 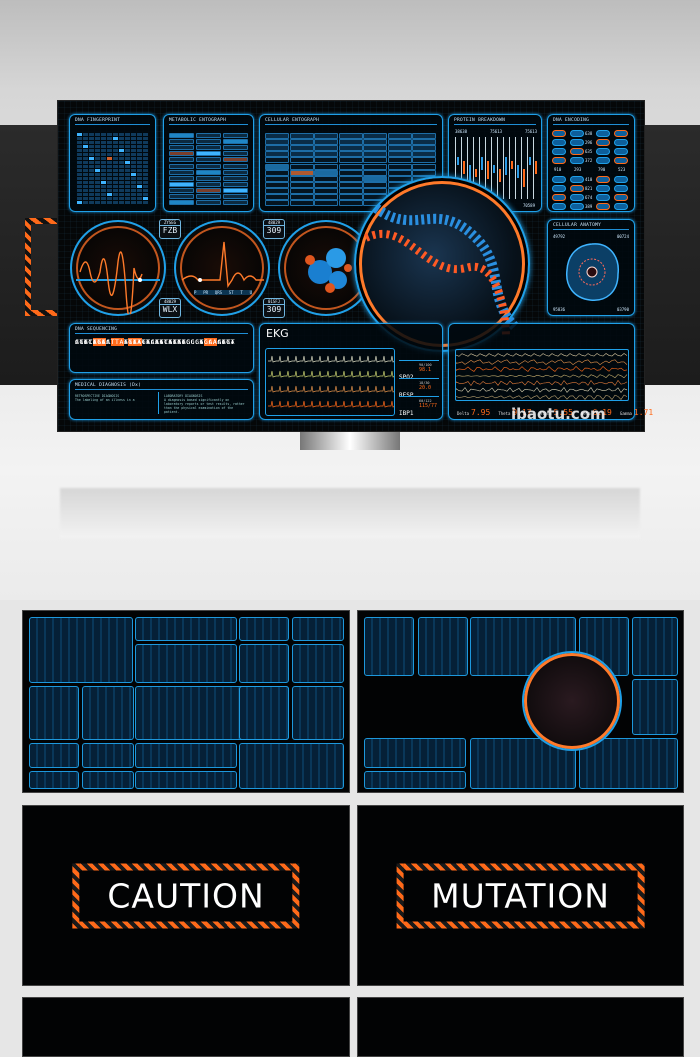 What do you see at coordinates (186, 895) in the screenshot?
I see `thumbnail-caution: CAUTION` at bounding box center [186, 895].